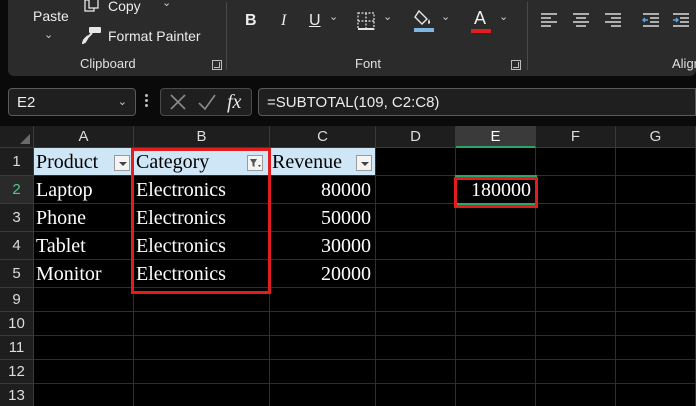  I want to click on row-header-9: 9, so click(17, 300).